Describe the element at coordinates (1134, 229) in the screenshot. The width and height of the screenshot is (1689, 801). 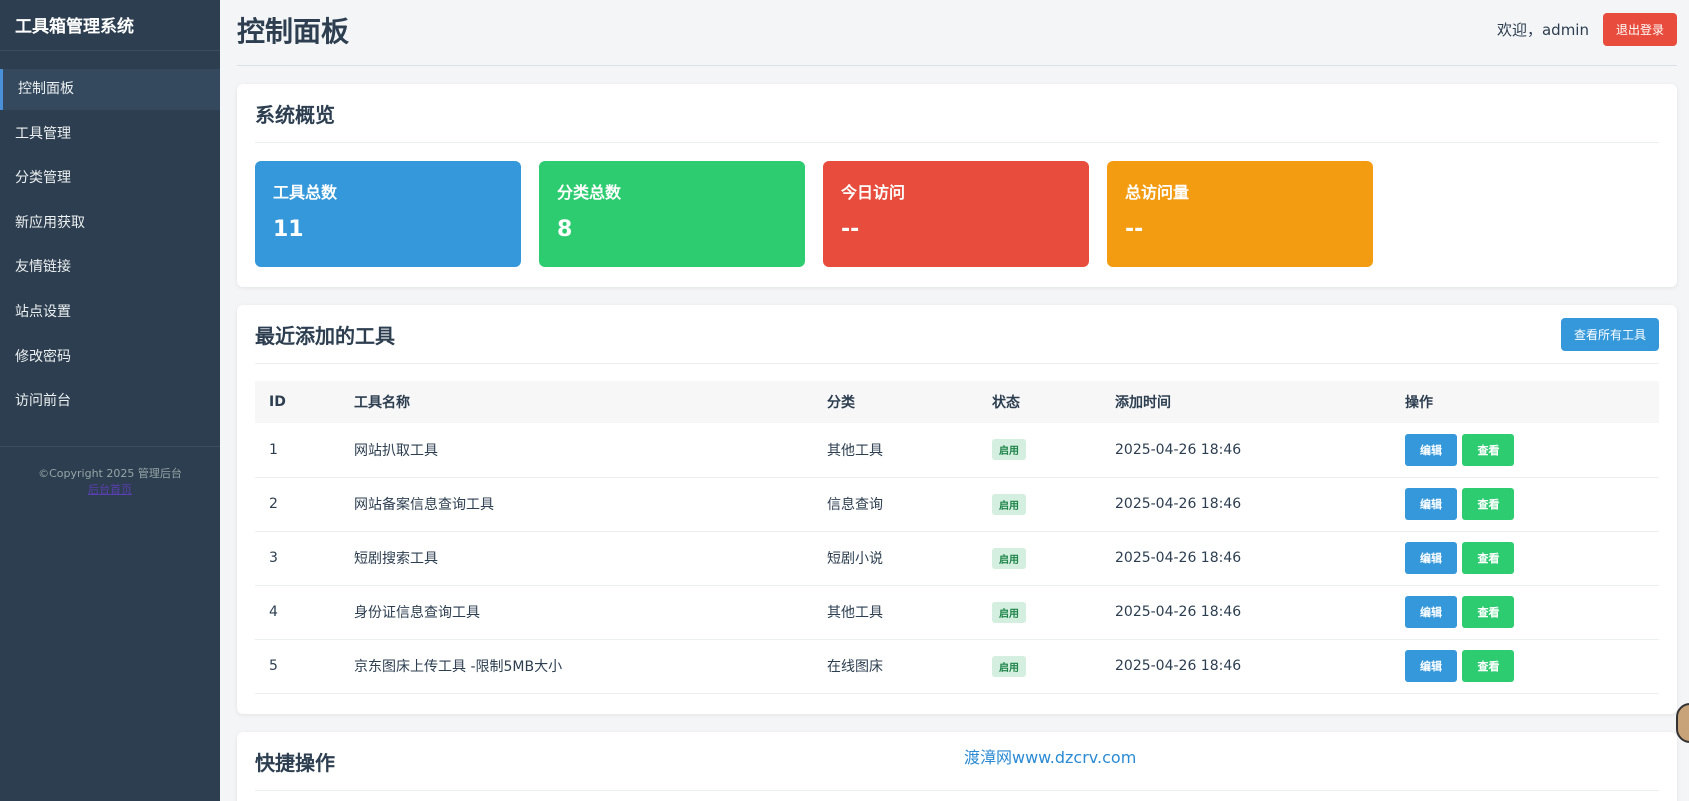
I see `stat-value: --` at that location.